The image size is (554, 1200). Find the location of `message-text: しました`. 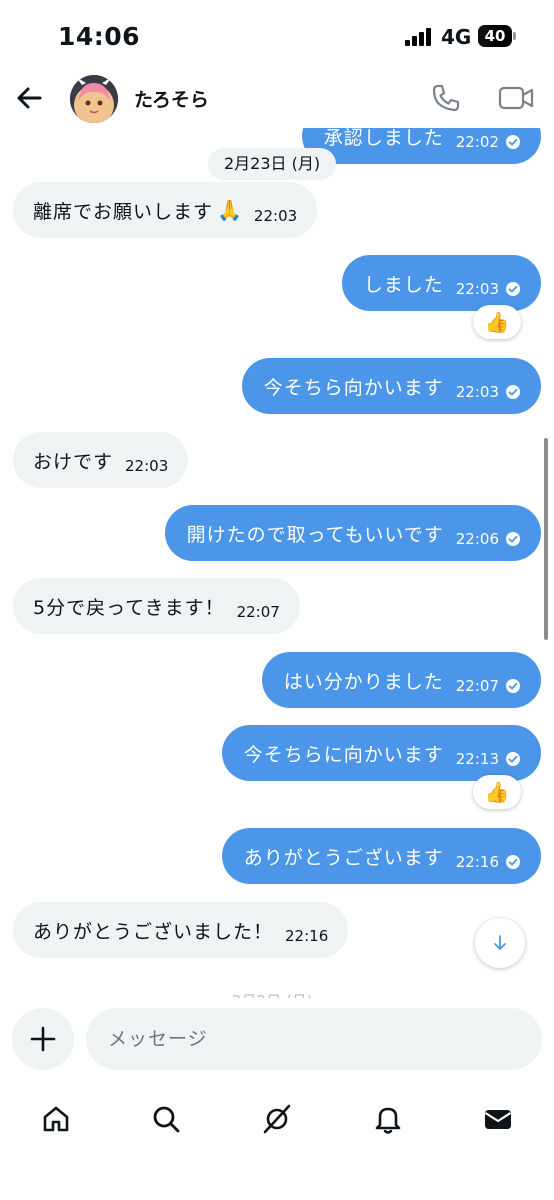

message-text: しました is located at coordinates (403, 284).